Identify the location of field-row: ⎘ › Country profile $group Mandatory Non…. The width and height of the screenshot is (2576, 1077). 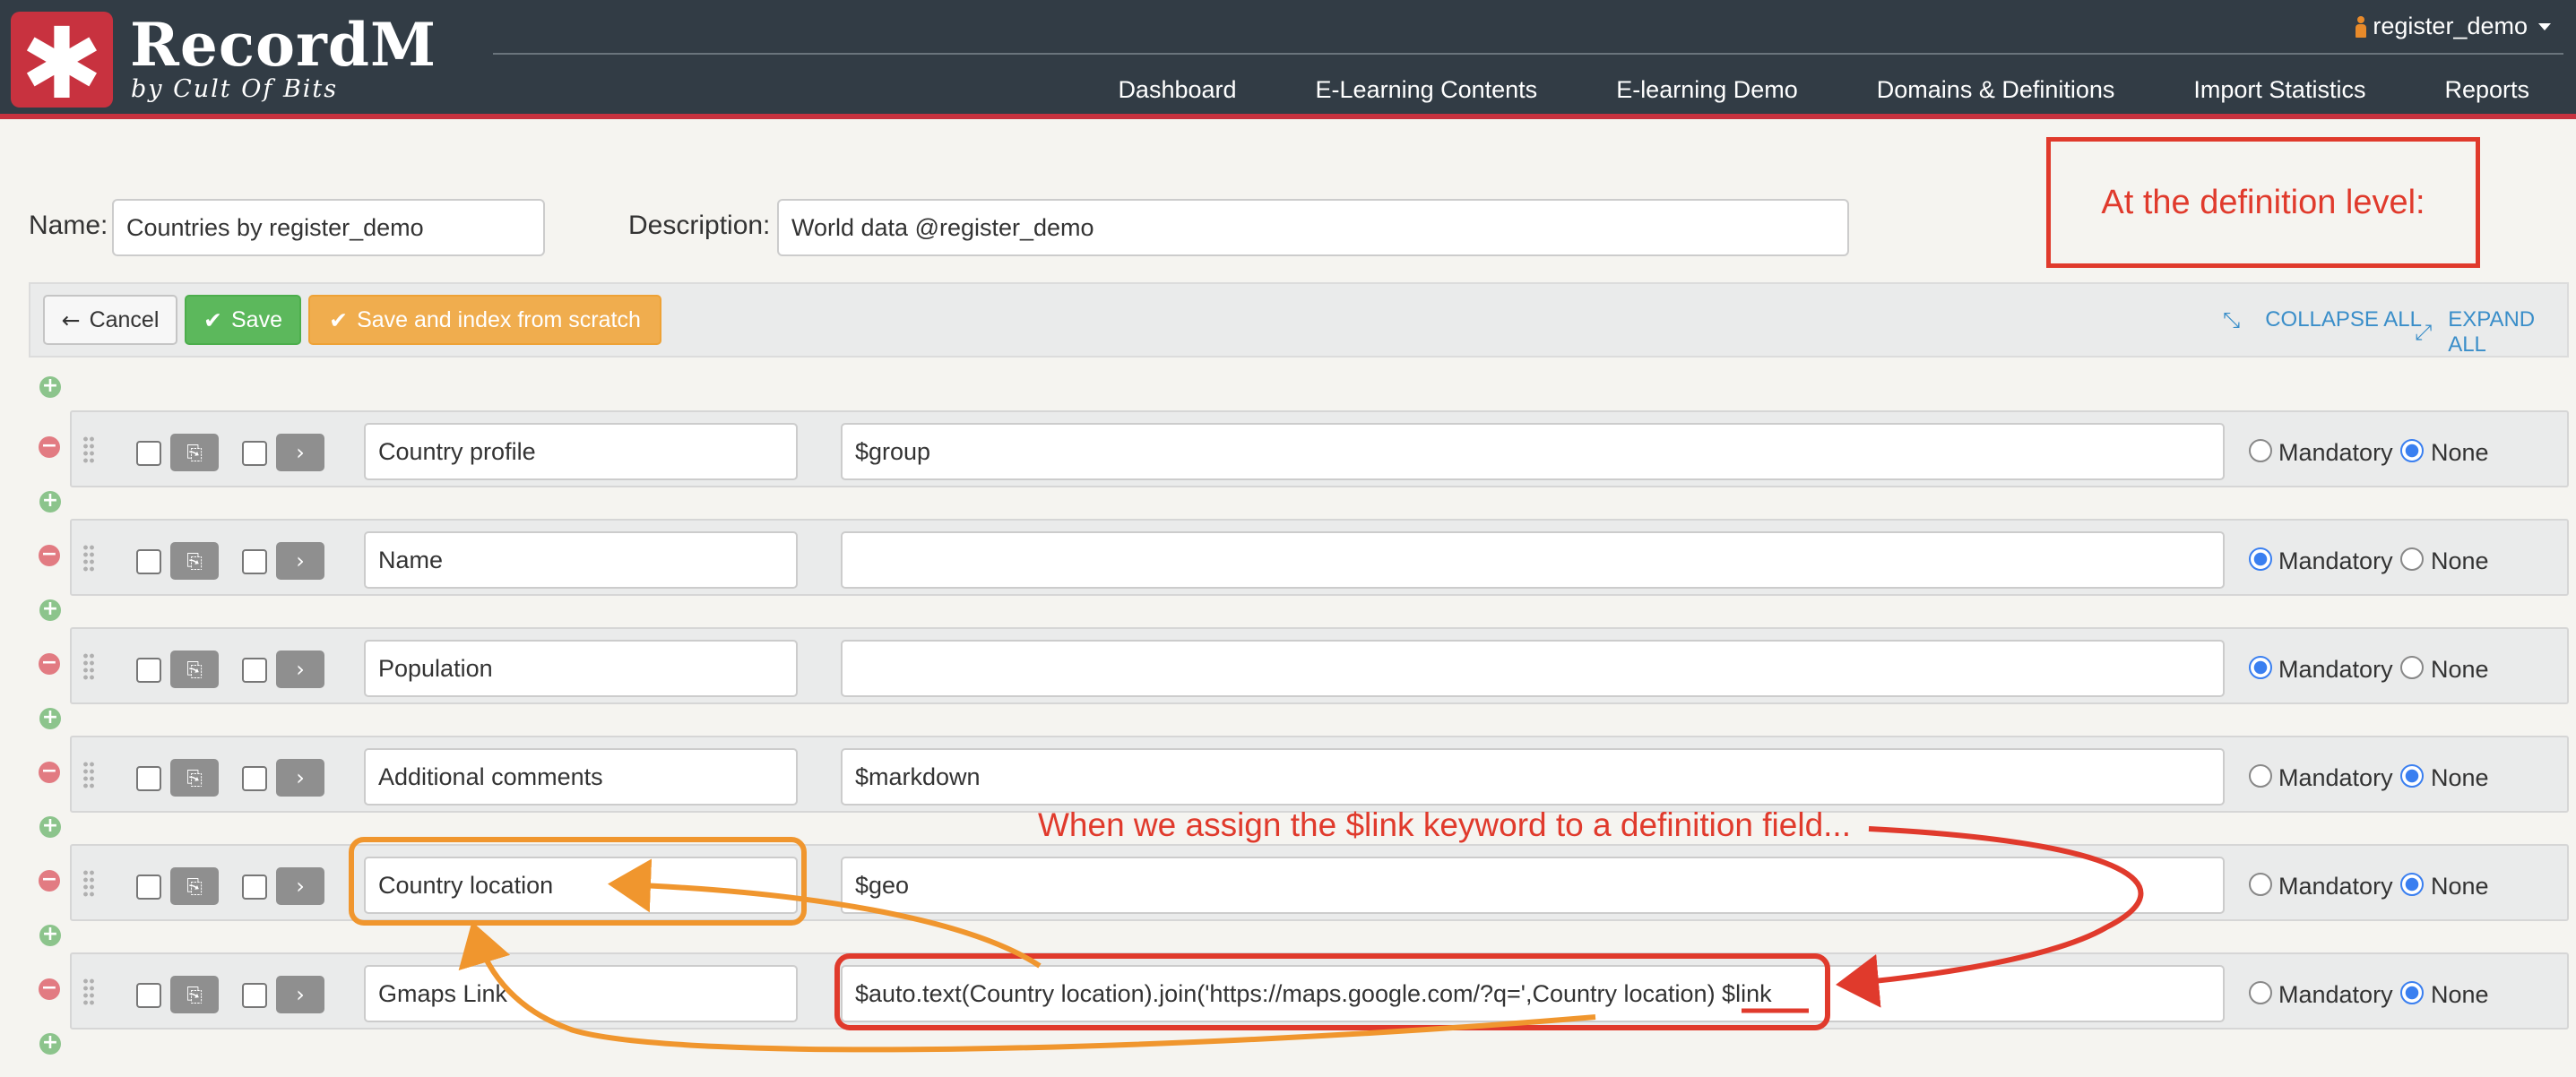
(1319, 448).